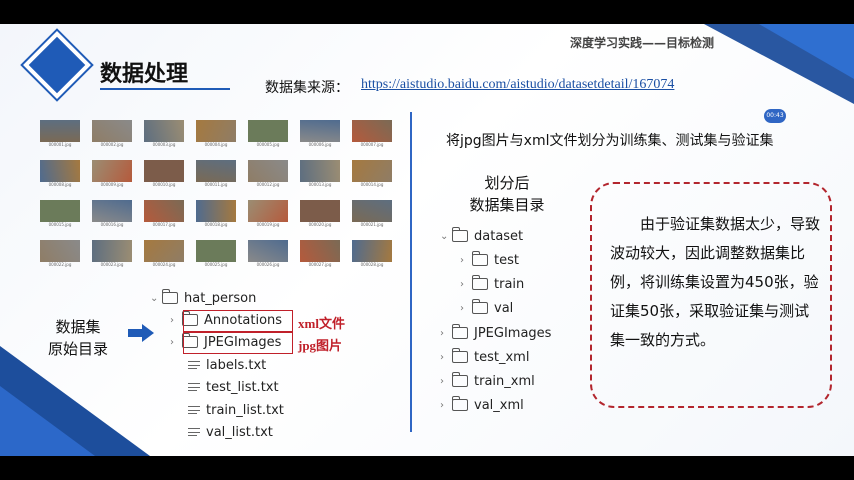 The width and height of the screenshot is (854, 480). What do you see at coordinates (60, 264) in the screenshot?
I see `thumbnail-caption: 000022.jpg` at bounding box center [60, 264].